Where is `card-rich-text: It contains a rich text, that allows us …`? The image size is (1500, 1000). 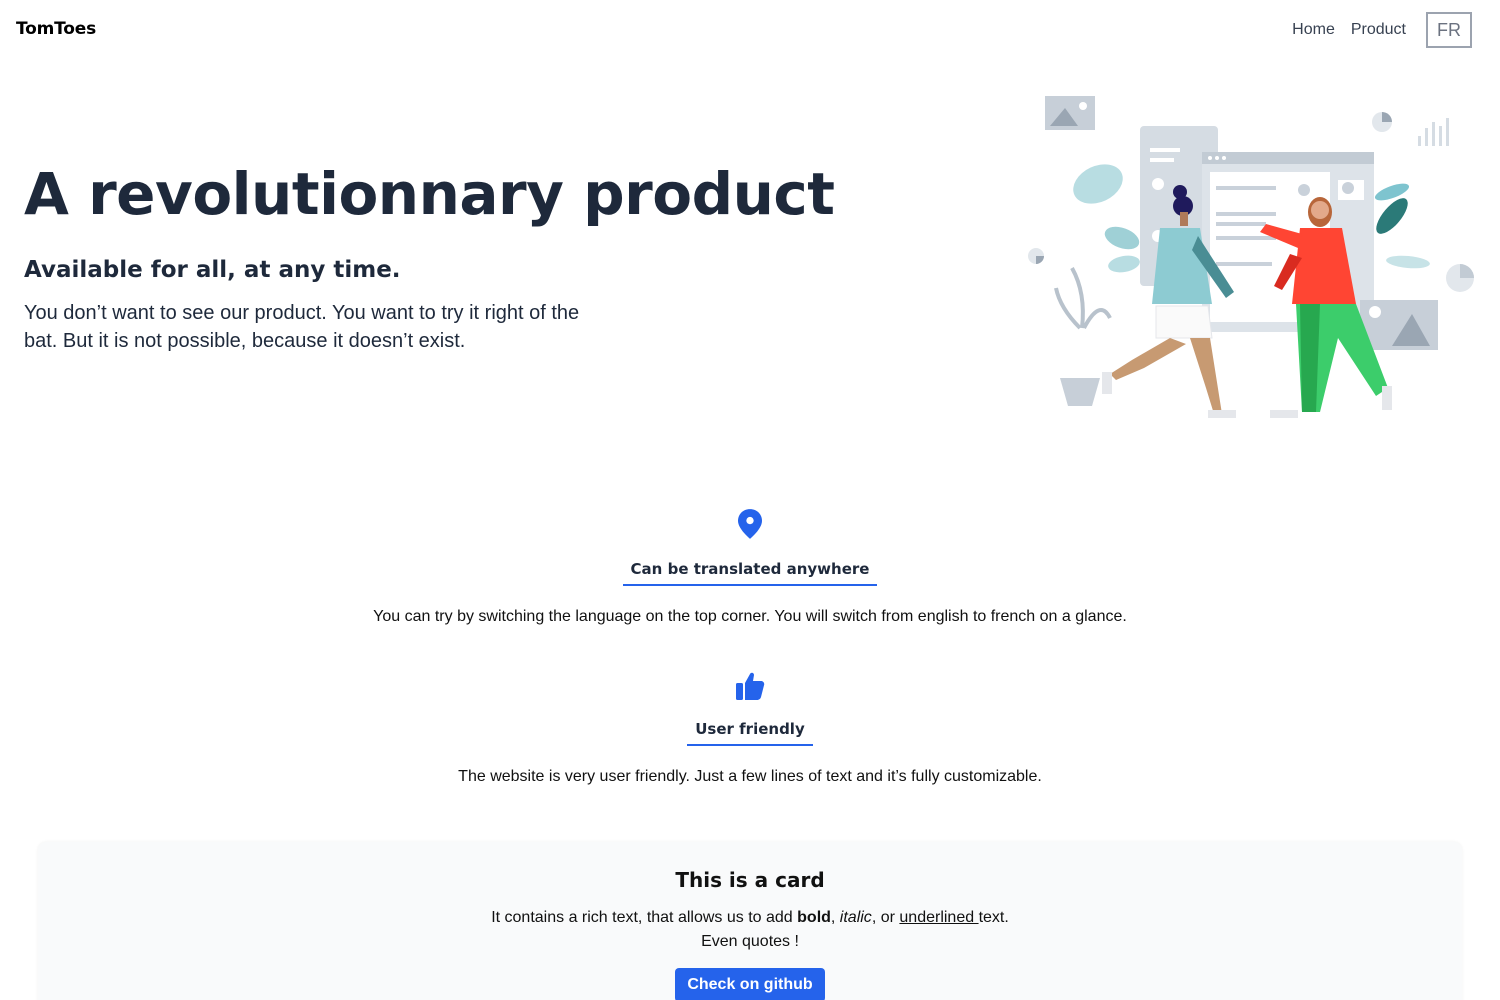
card-rich-text: It contains a rich text, that allows us … is located at coordinates (750, 929).